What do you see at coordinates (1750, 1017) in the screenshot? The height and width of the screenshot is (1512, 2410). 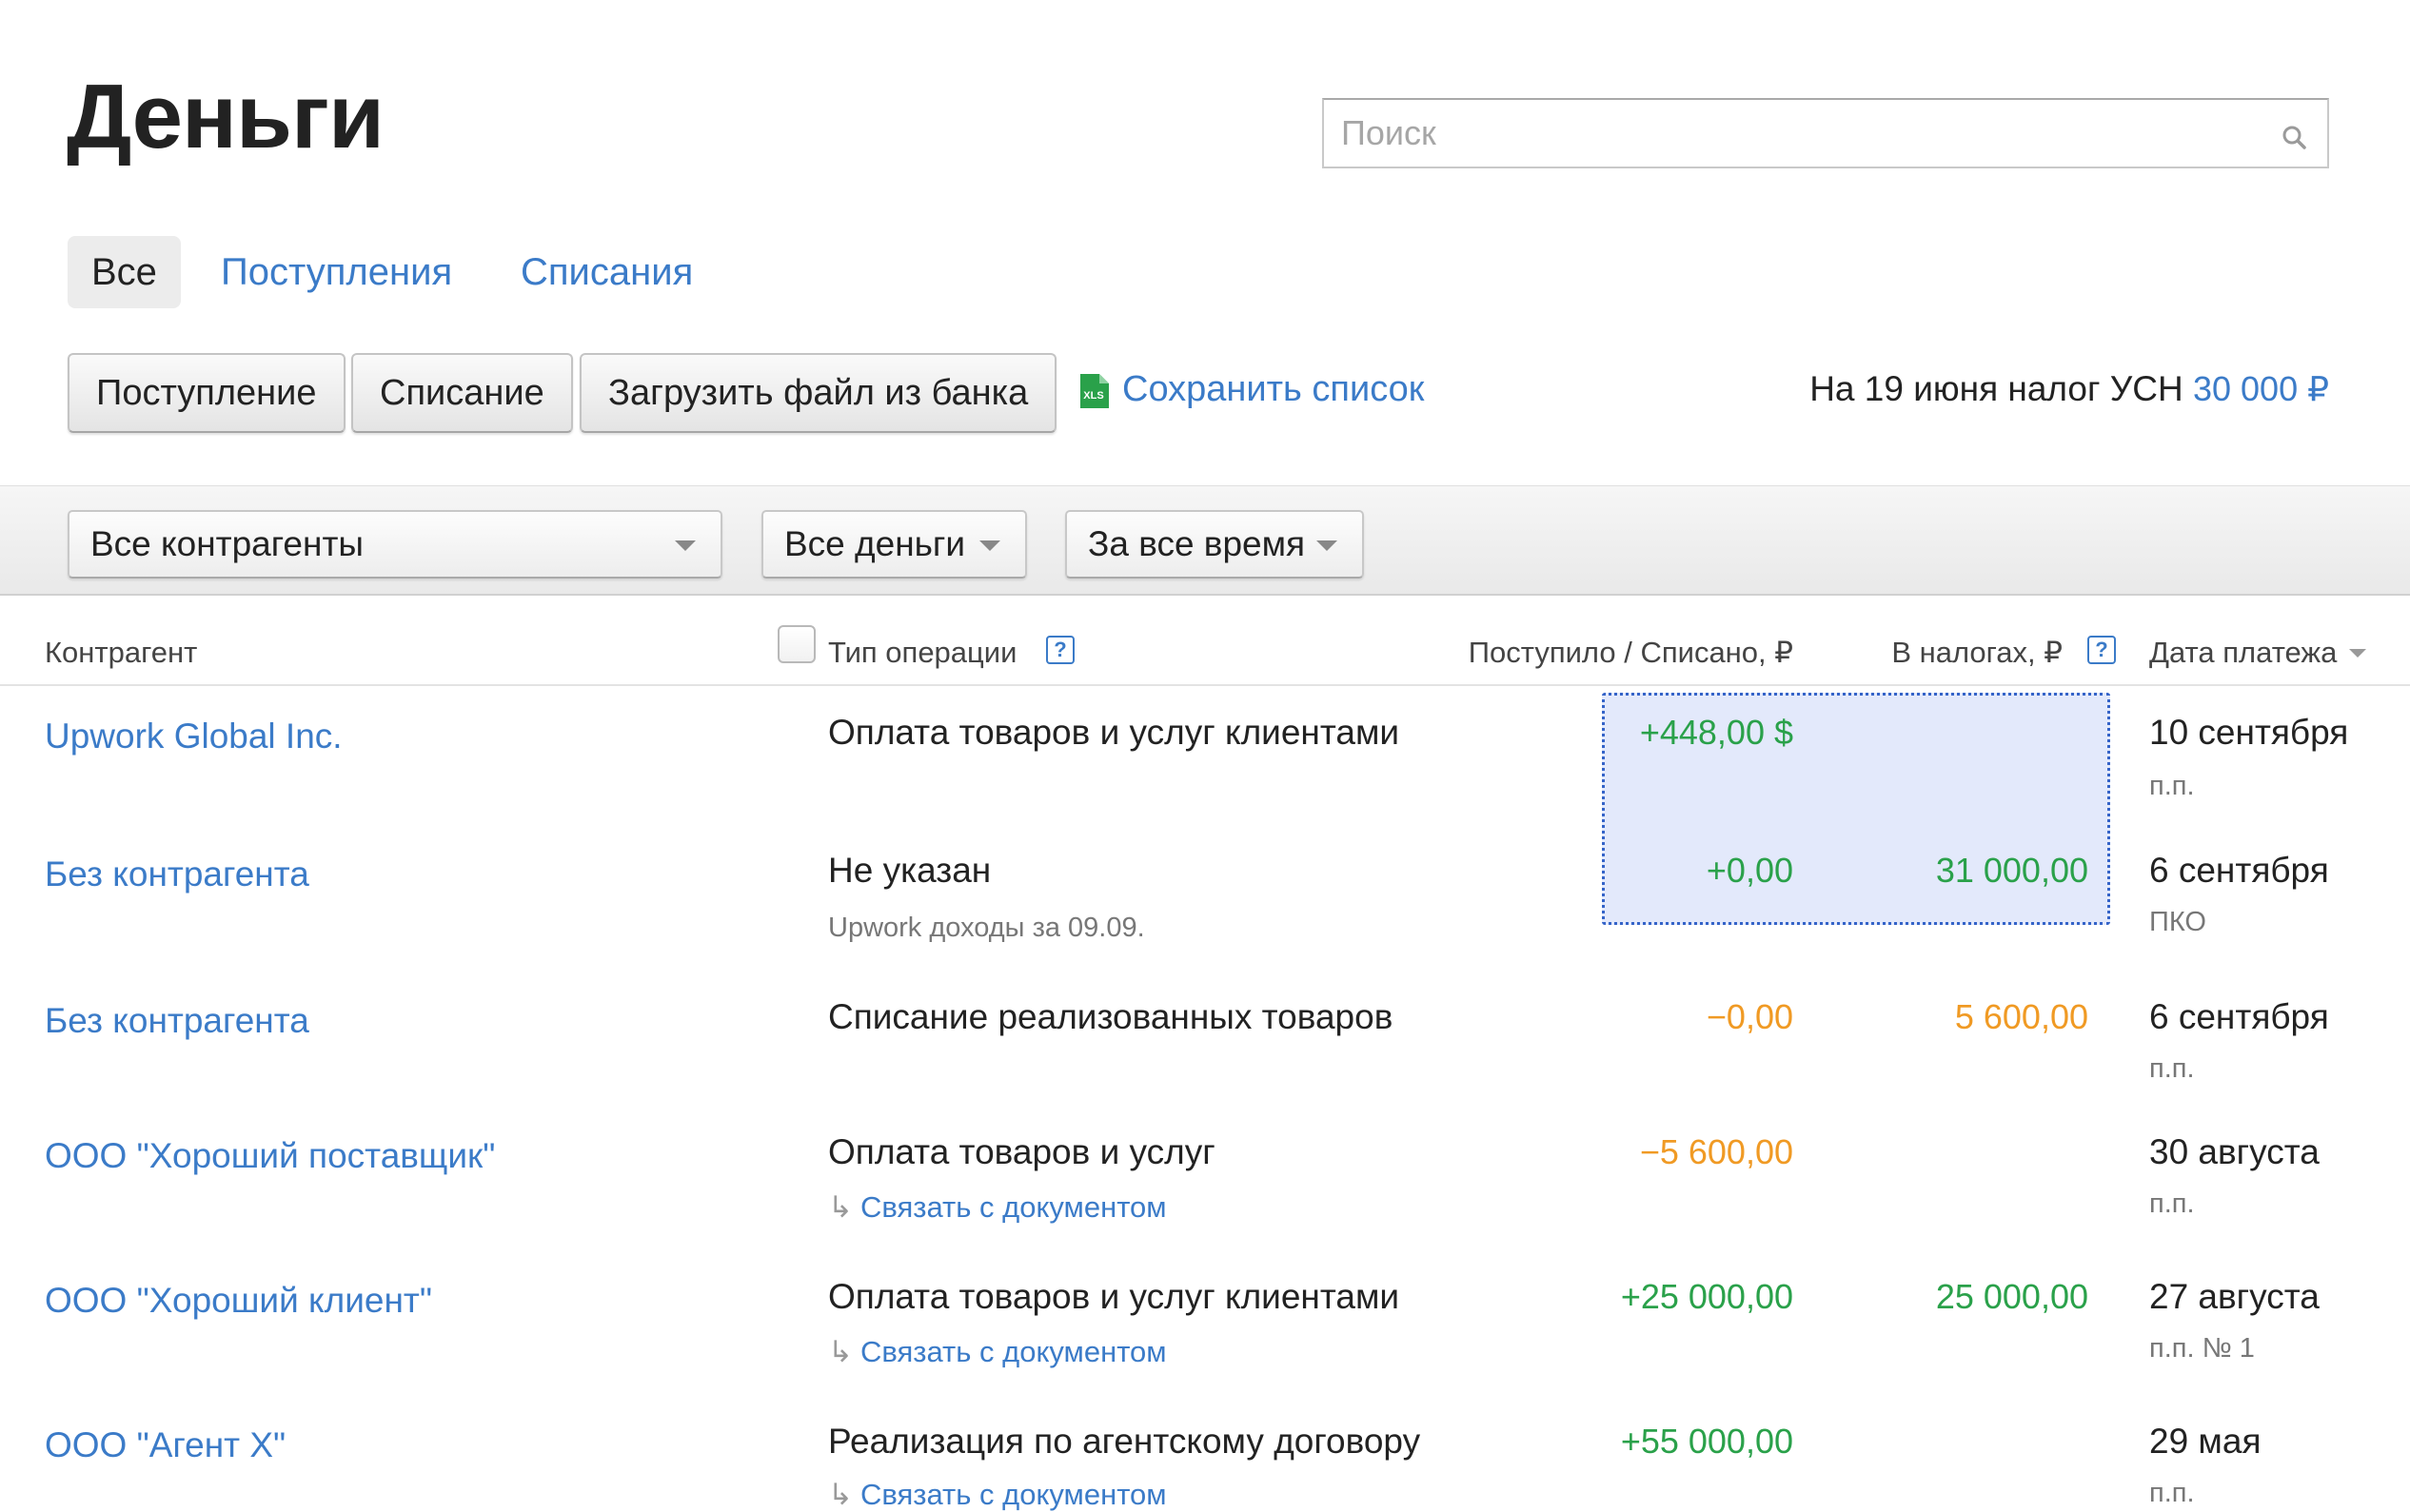 I see `row-amount: −0,00` at bounding box center [1750, 1017].